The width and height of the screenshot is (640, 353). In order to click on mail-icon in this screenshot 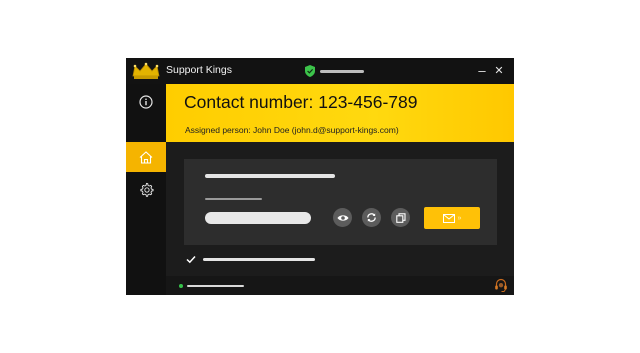, I will do `click(448, 218)`.